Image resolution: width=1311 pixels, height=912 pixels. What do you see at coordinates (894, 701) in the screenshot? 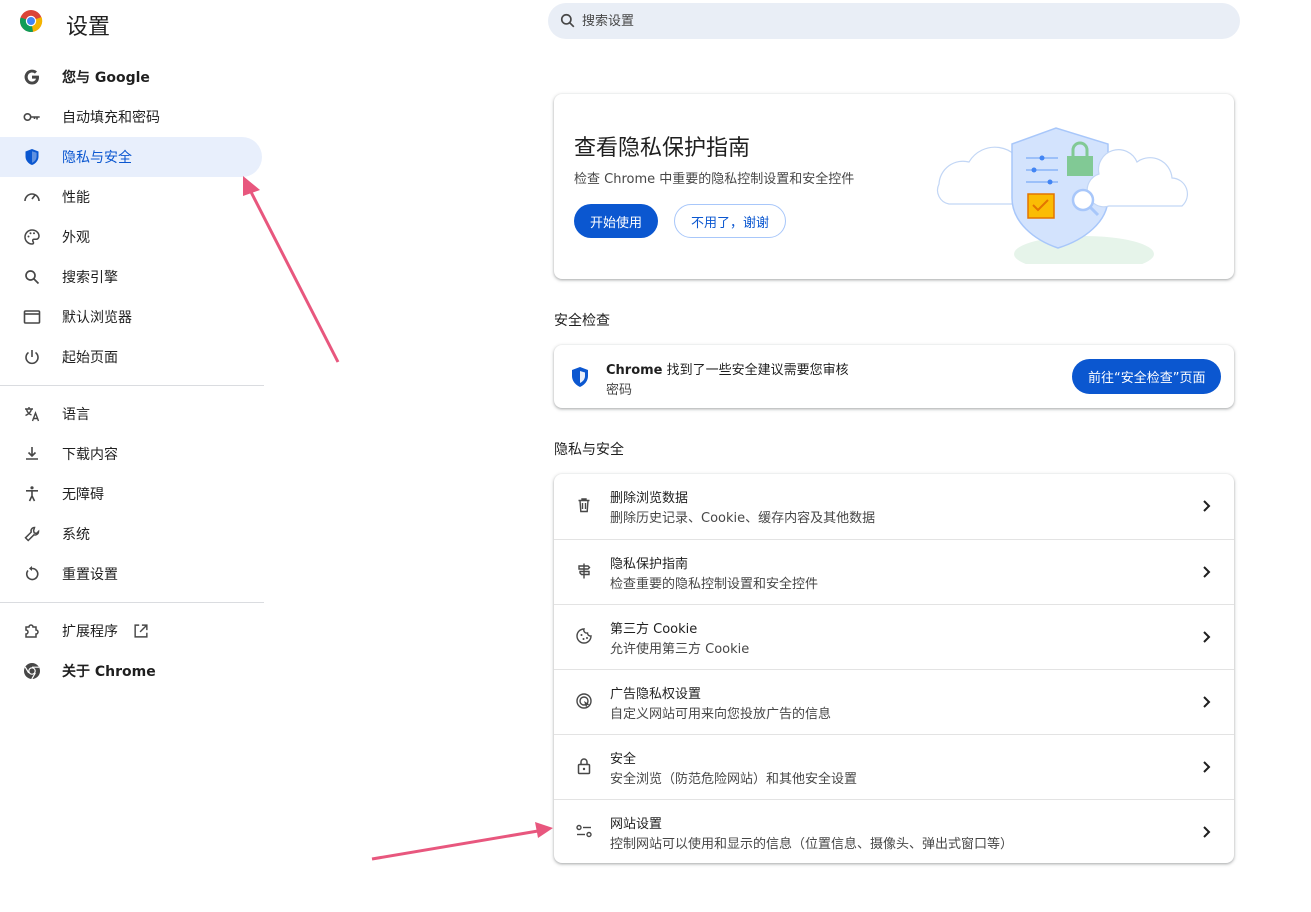
I see `list-item-ad-privacy: 广告隐私权设置 自定义网站可用来向您投放广告的信息` at bounding box center [894, 701].